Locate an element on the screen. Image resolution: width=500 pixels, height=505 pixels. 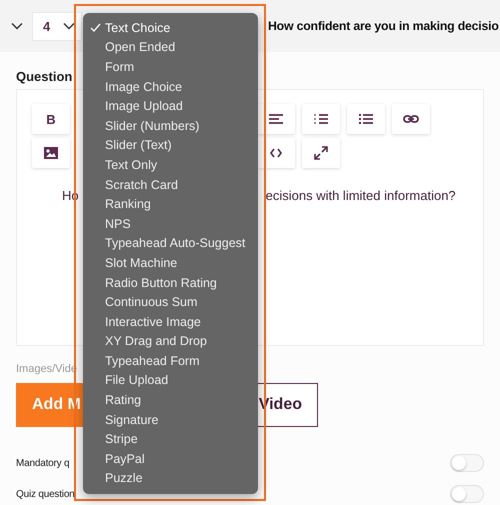
question-label: Question is located at coordinates (45, 77).